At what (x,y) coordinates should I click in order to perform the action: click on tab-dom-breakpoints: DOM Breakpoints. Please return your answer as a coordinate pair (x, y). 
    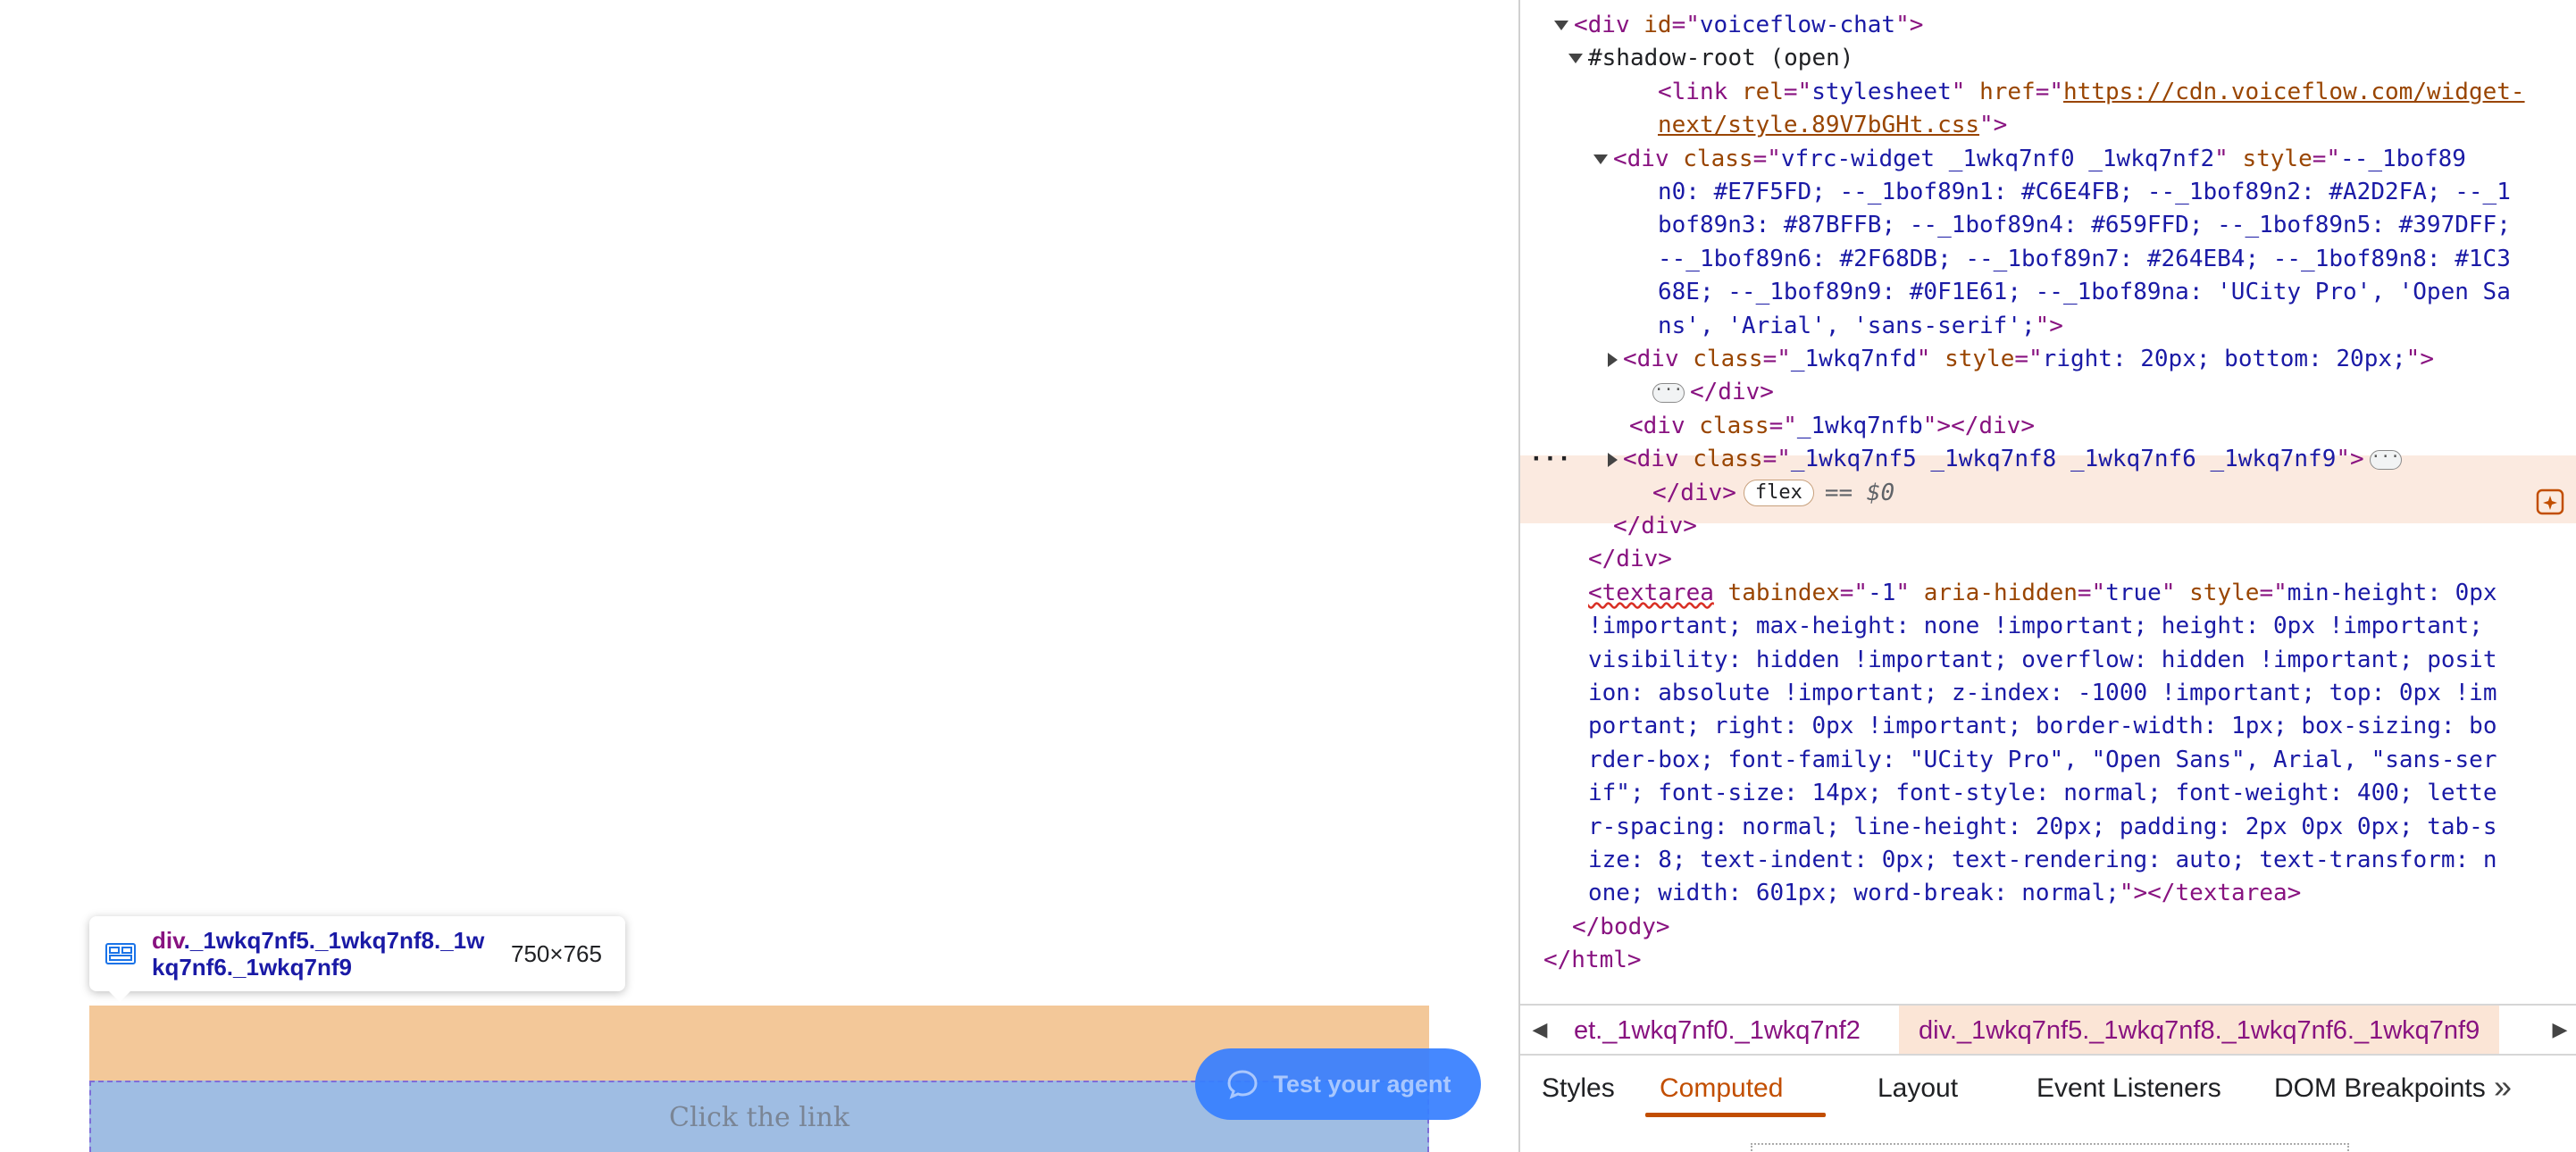
    Looking at the image, I should click on (2380, 1088).